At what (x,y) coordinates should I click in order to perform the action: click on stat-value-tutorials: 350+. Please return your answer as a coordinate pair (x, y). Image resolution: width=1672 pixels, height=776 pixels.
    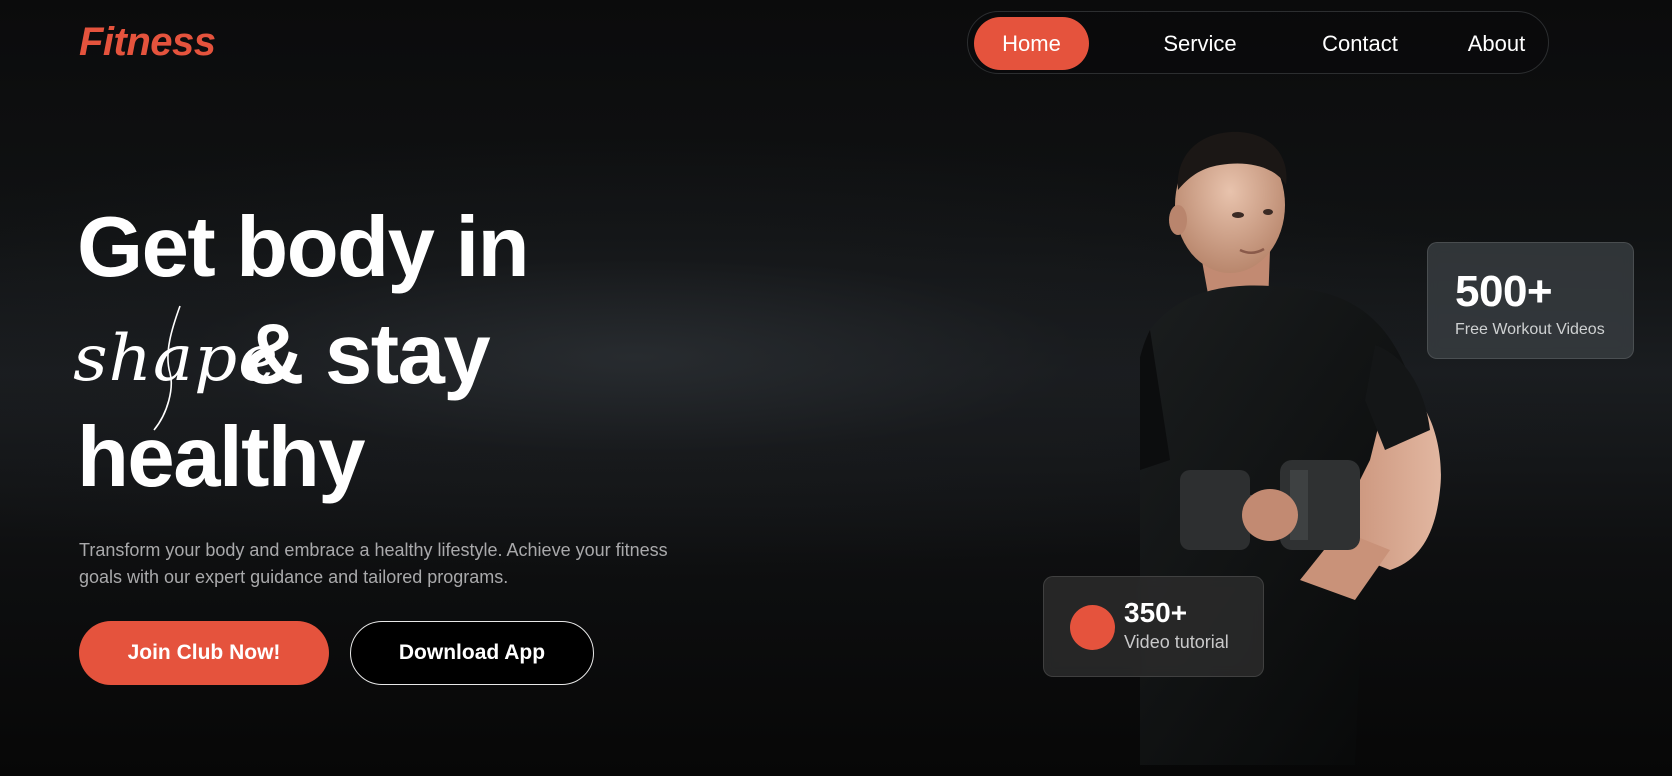
    Looking at the image, I should click on (1156, 612).